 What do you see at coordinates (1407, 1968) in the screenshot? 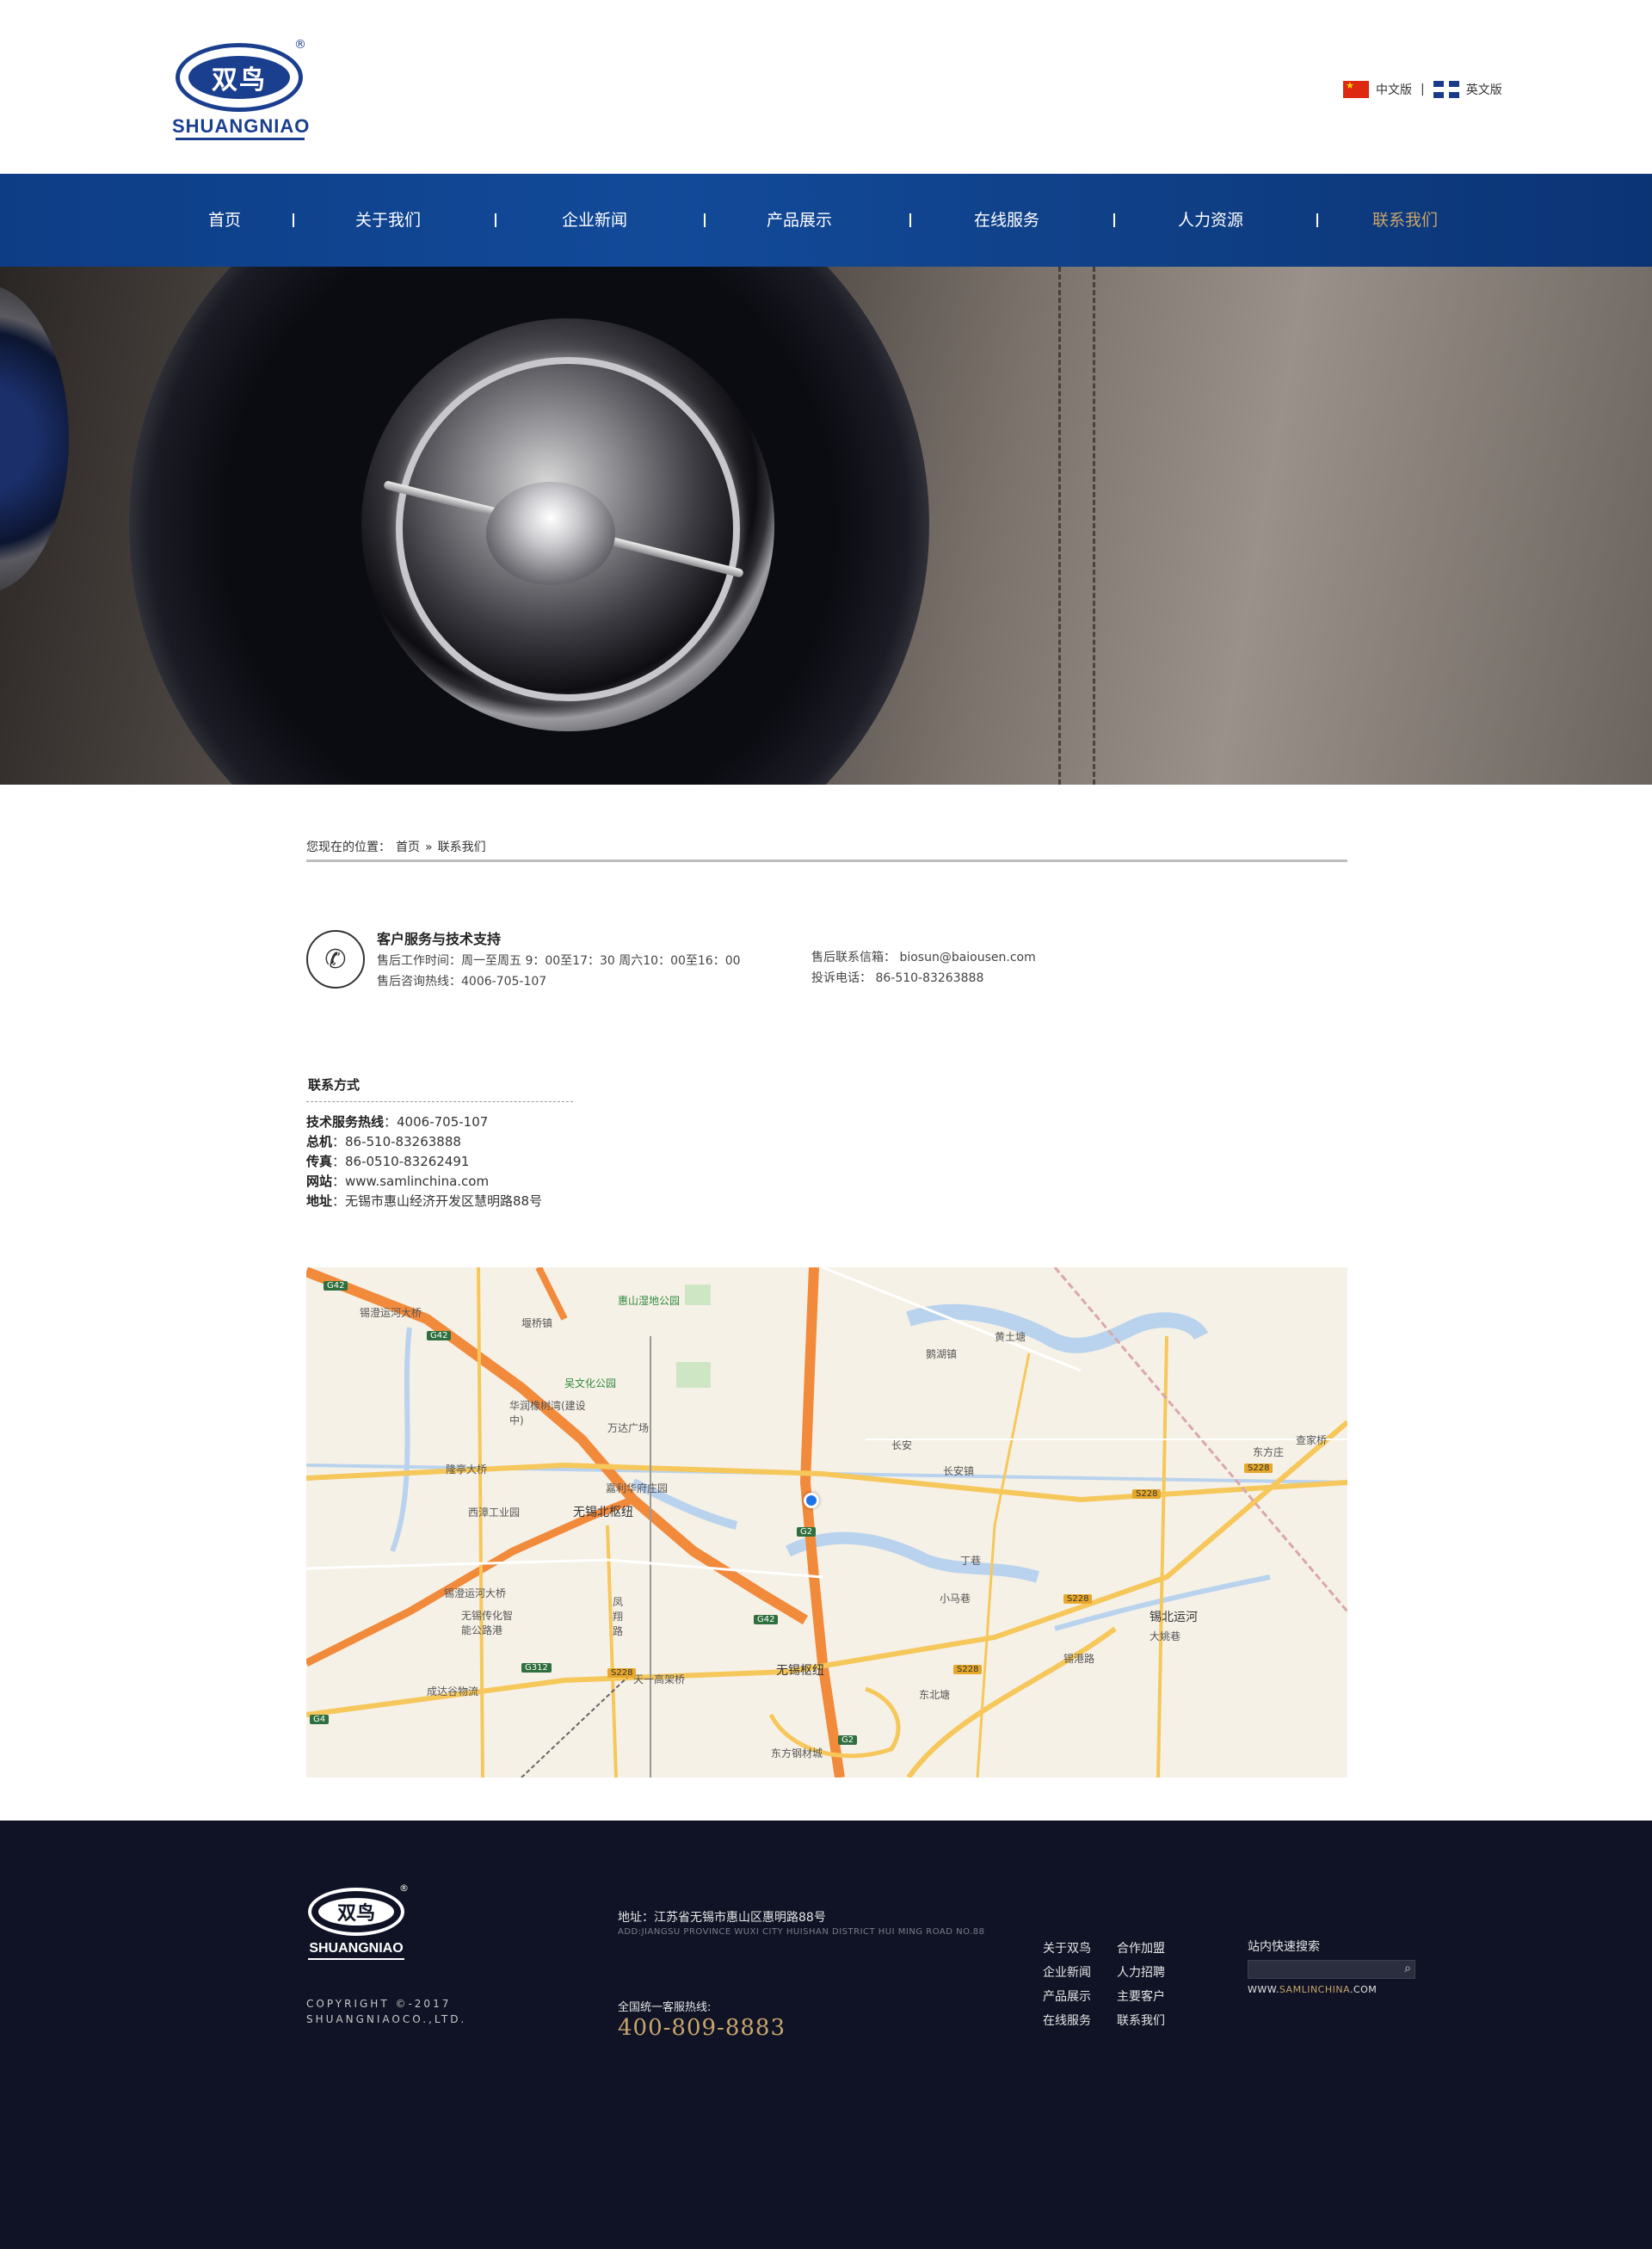
I see `search-icon: ⌕` at bounding box center [1407, 1968].